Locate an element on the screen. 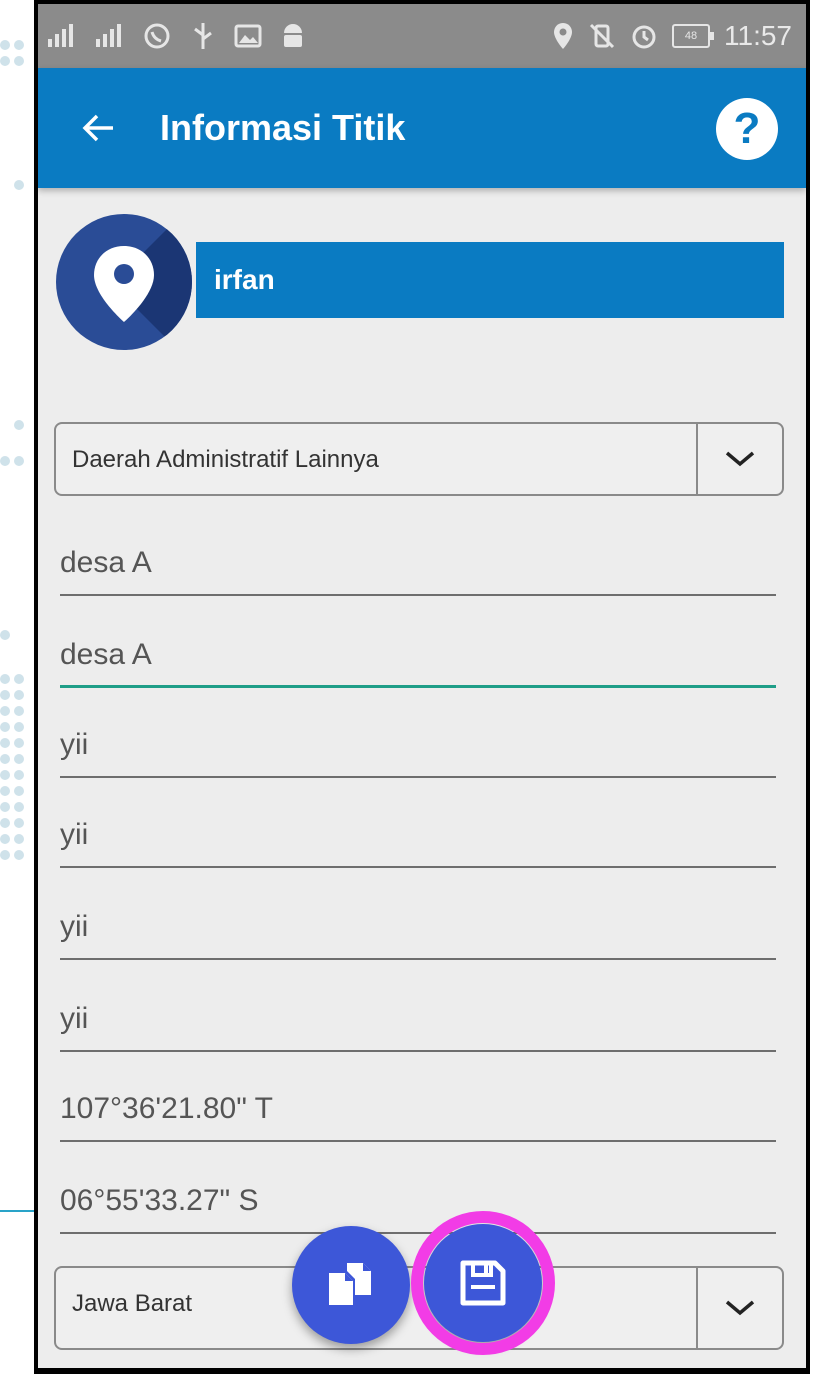 The image size is (819, 1379). province-value: Jawa Barat is located at coordinates (132, 1303).